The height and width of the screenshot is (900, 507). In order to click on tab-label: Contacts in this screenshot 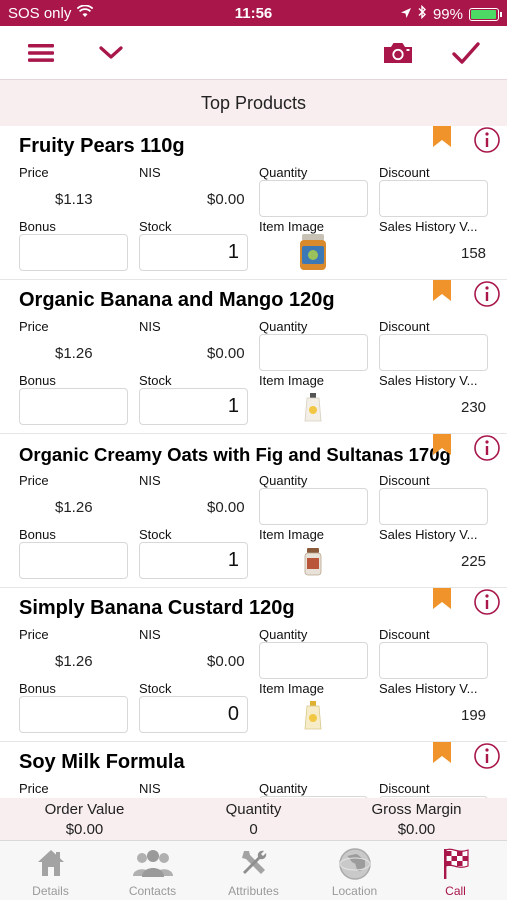, I will do `click(152, 891)`.